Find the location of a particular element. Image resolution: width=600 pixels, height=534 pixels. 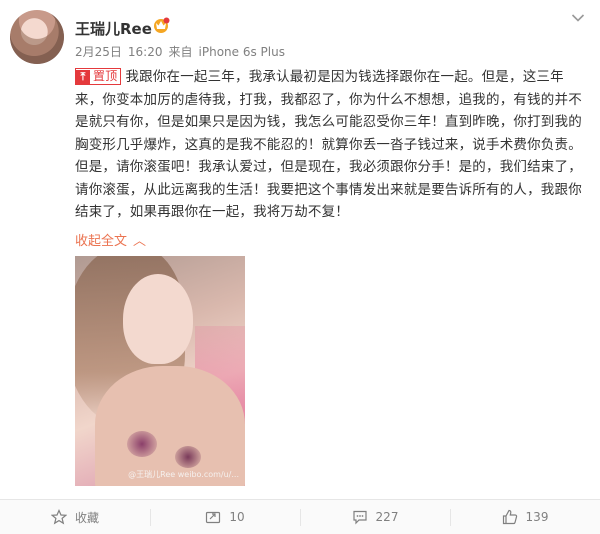

avatar is located at coordinates (37, 37).